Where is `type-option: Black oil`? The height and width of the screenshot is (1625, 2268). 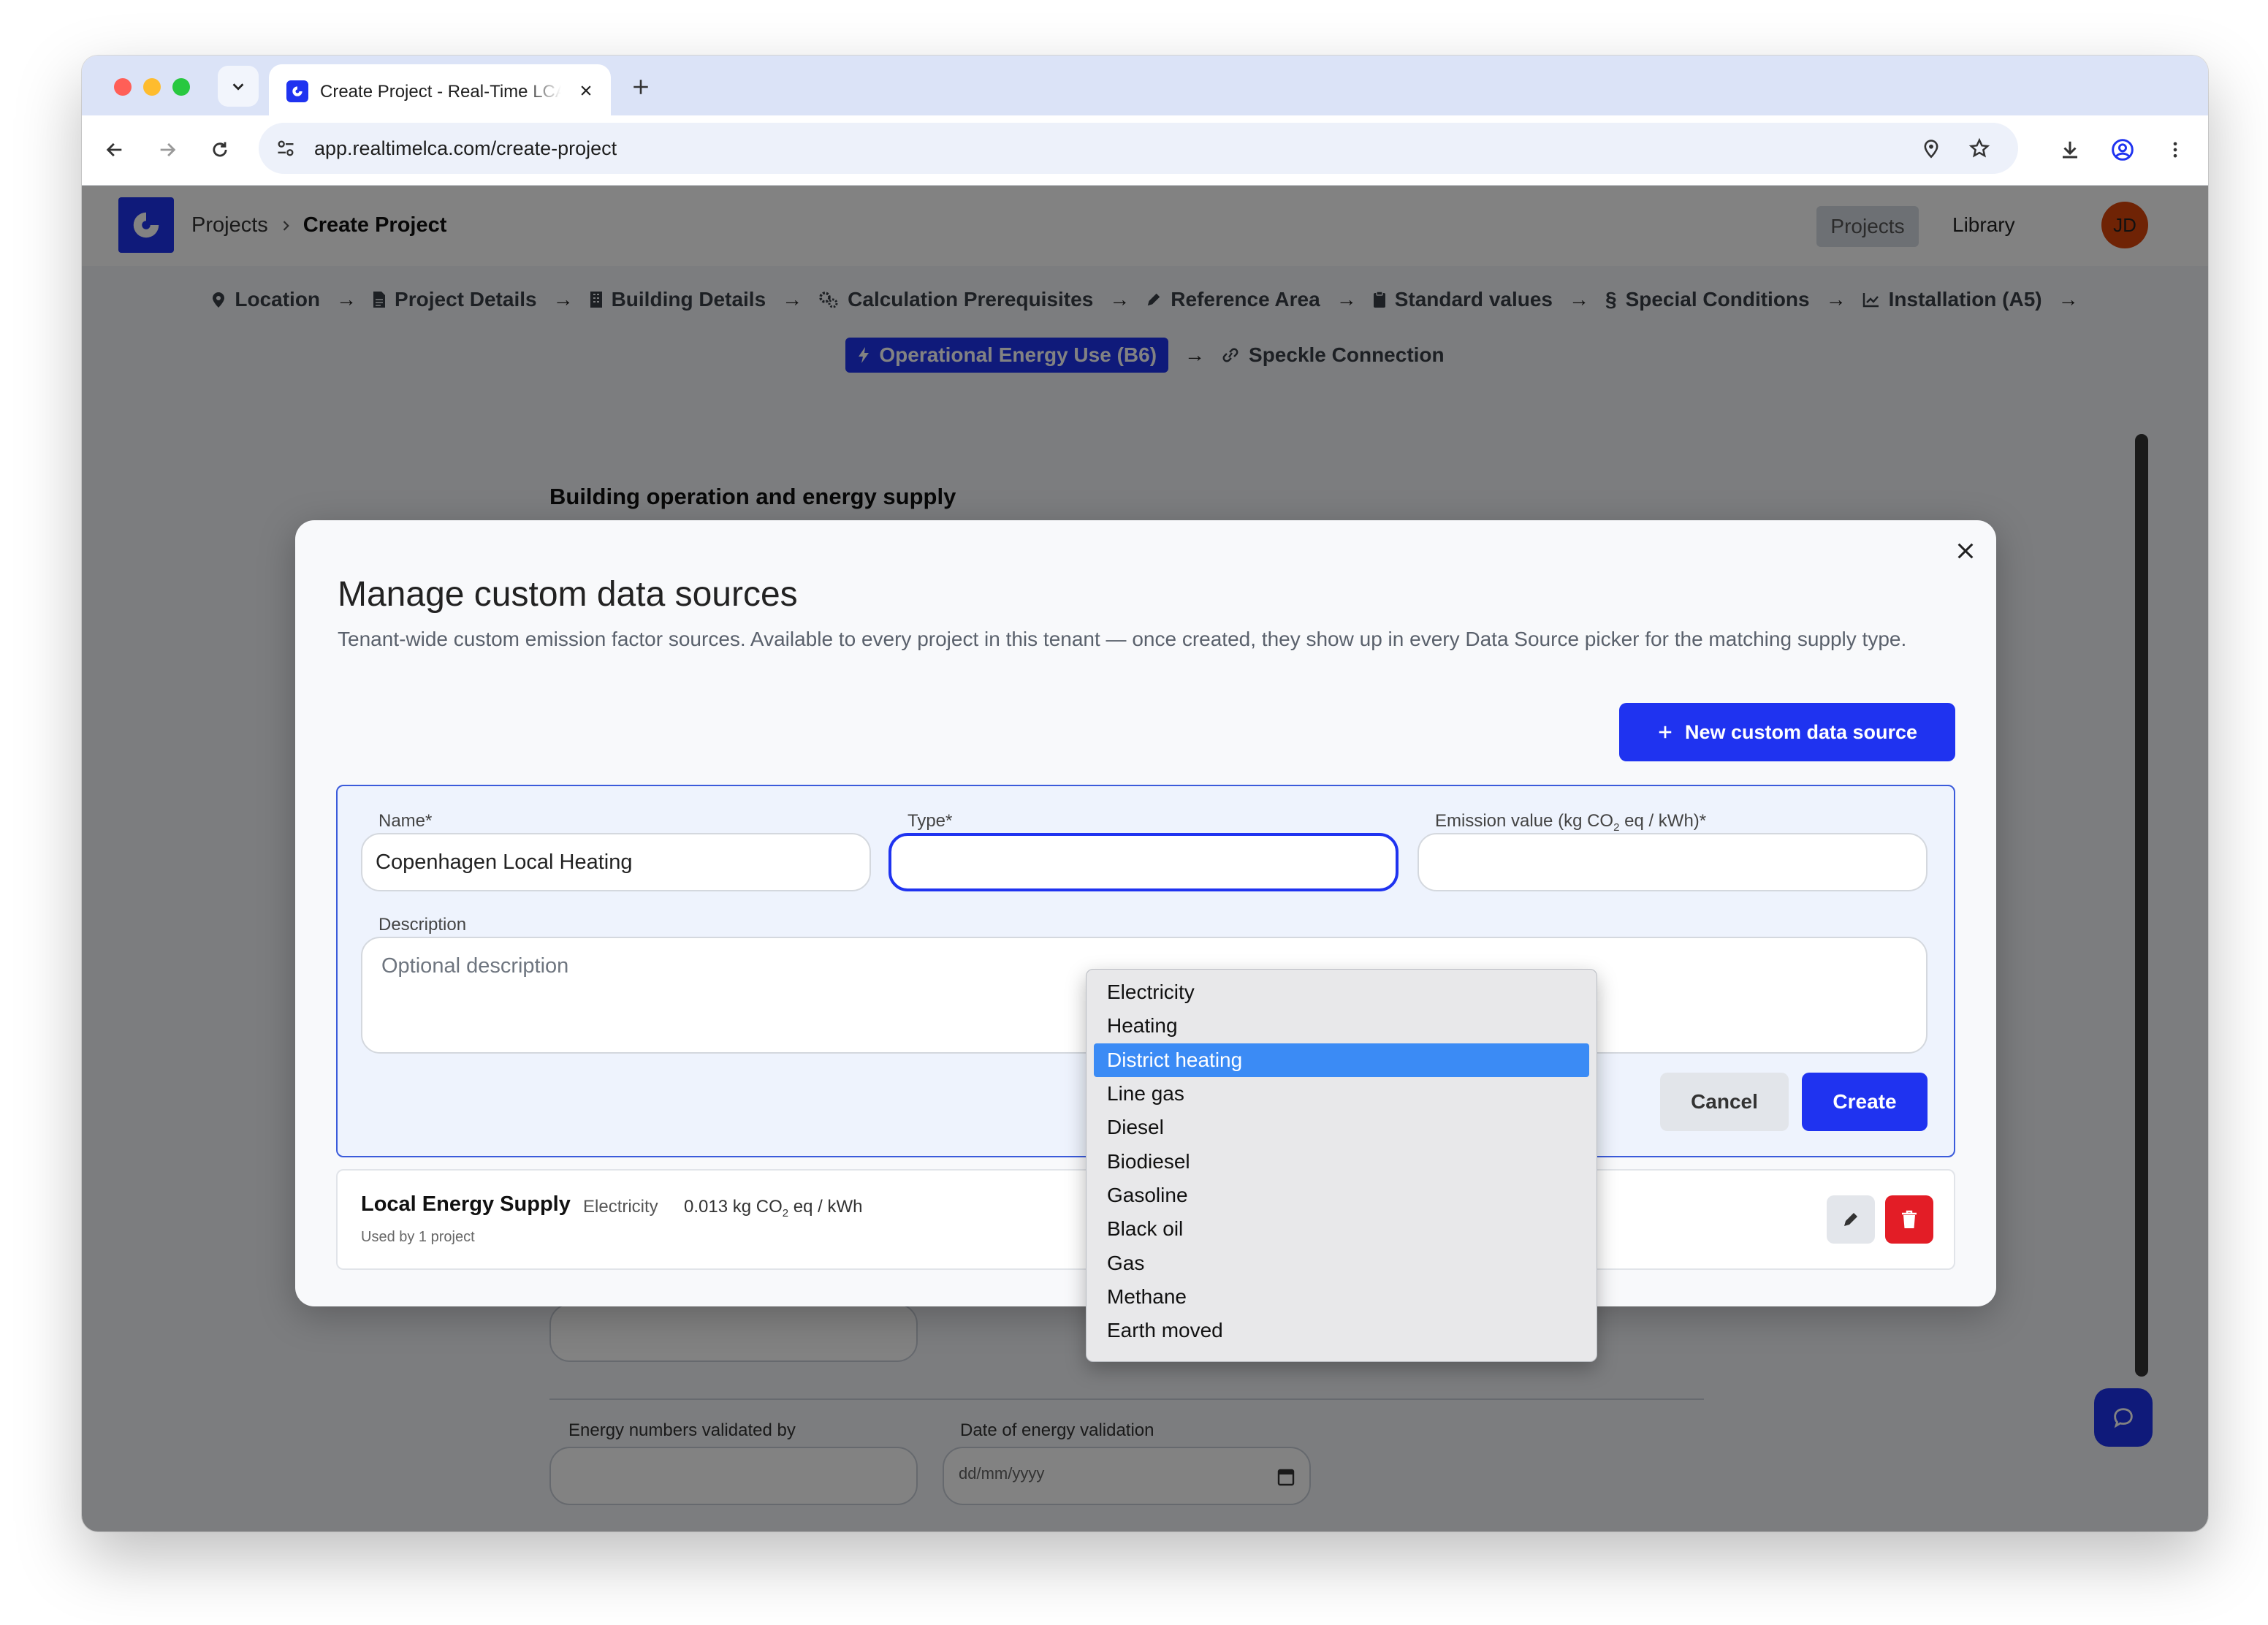 type-option: Black oil is located at coordinates (1341, 1229).